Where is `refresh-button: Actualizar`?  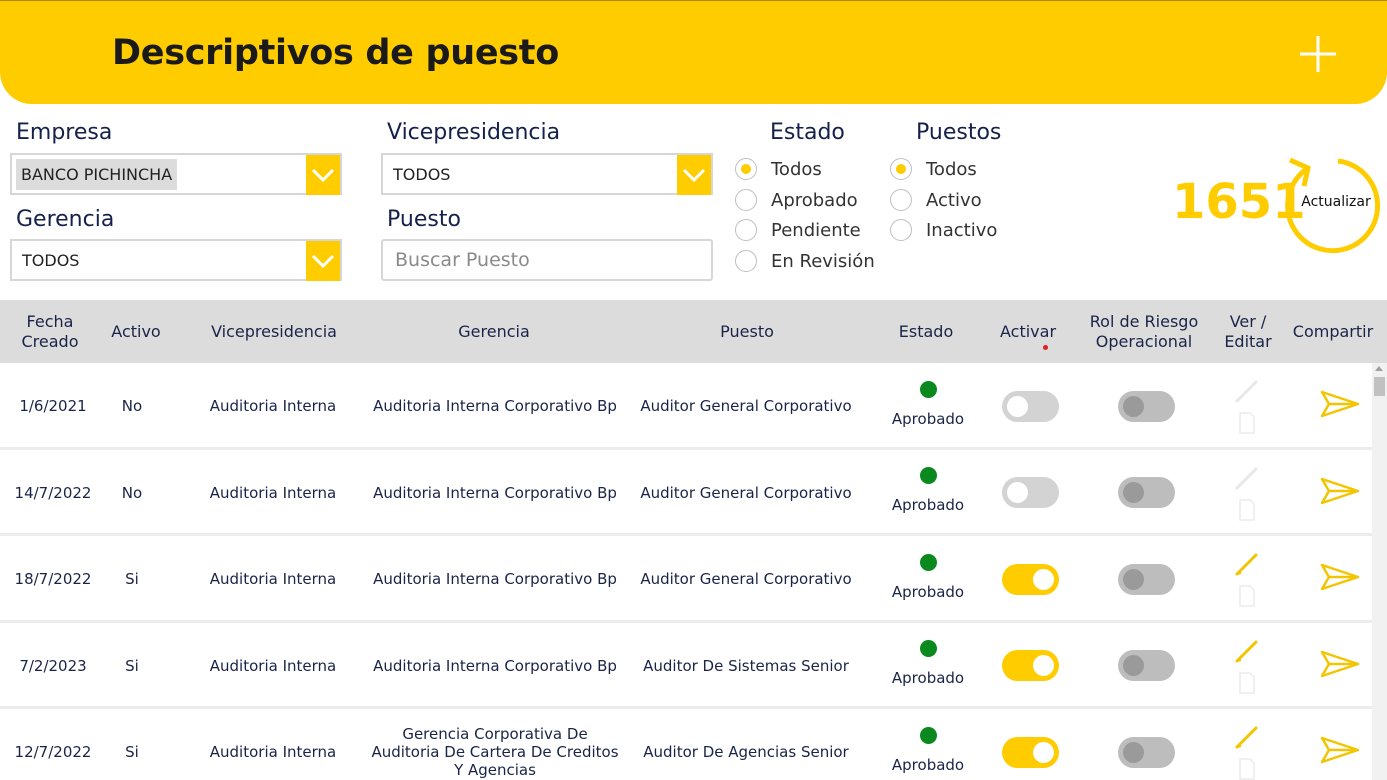 refresh-button: Actualizar is located at coordinates (1333, 205).